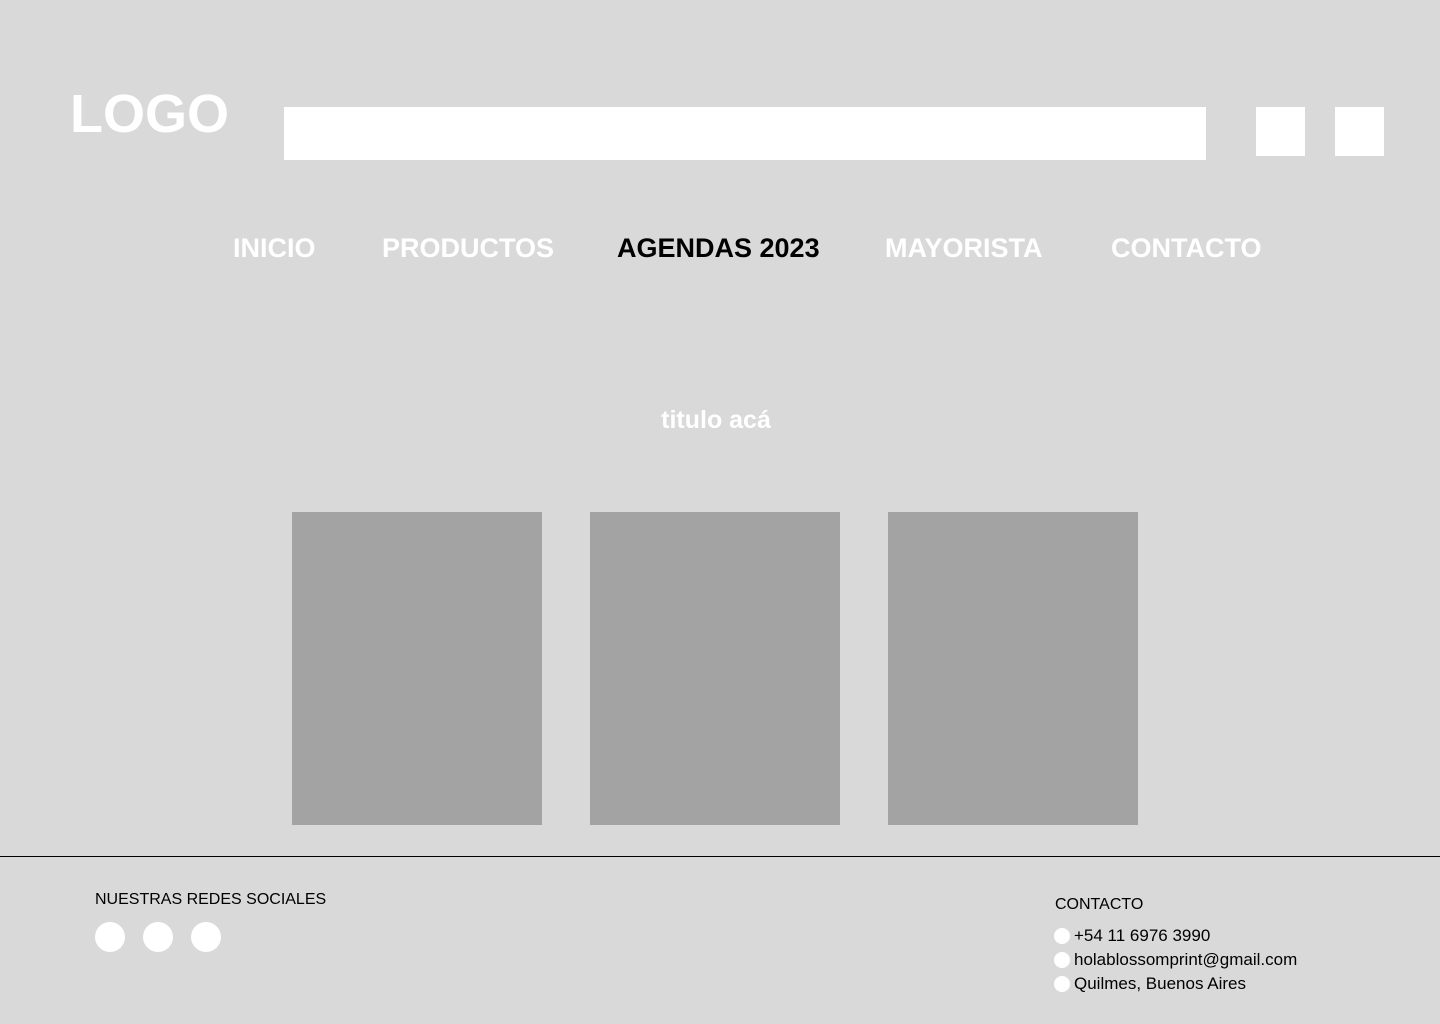 The width and height of the screenshot is (1440, 1024). I want to click on location-icon, so click(1062, 984).